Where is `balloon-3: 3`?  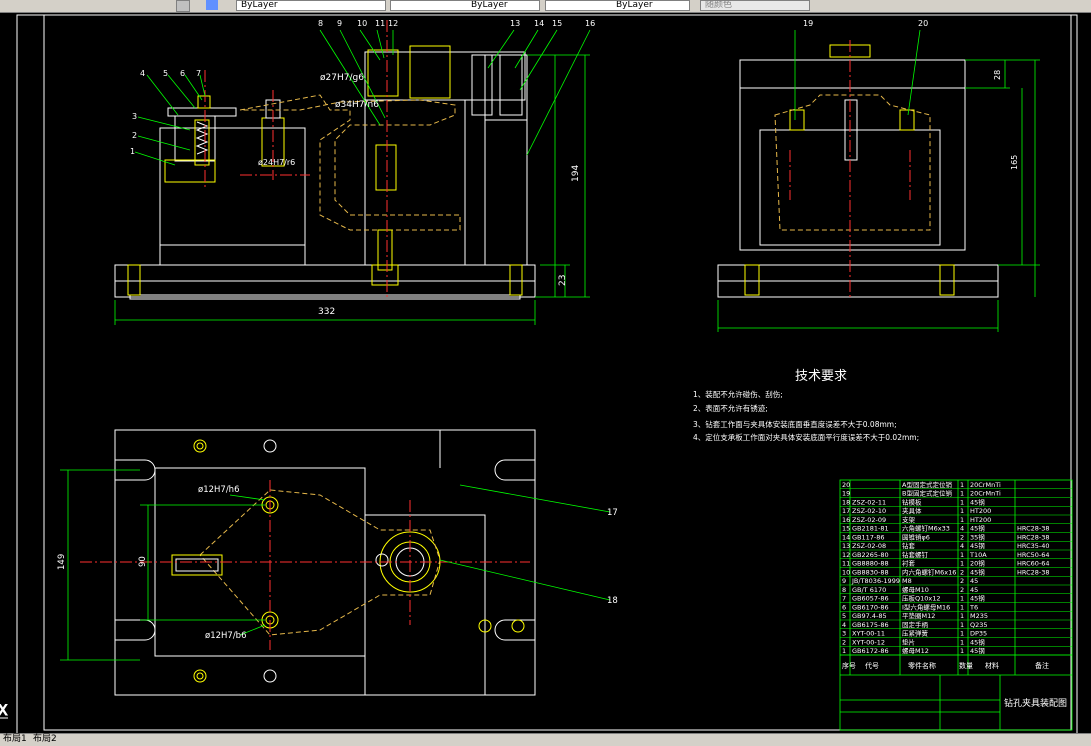 balloon-3: 3 is located at coordinates (134, 116).